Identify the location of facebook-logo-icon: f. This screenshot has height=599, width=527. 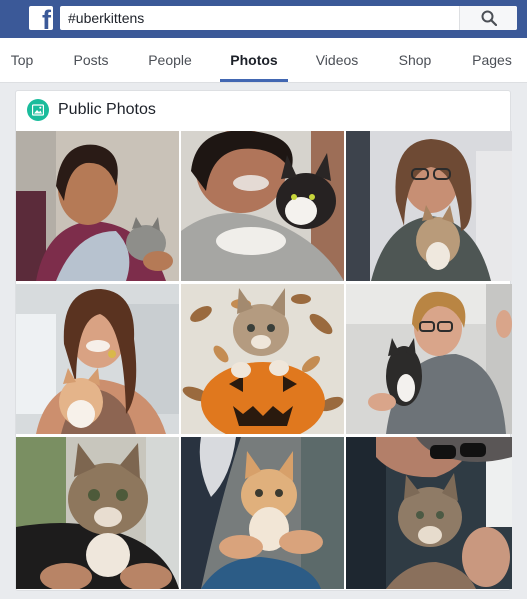
(41, 18).